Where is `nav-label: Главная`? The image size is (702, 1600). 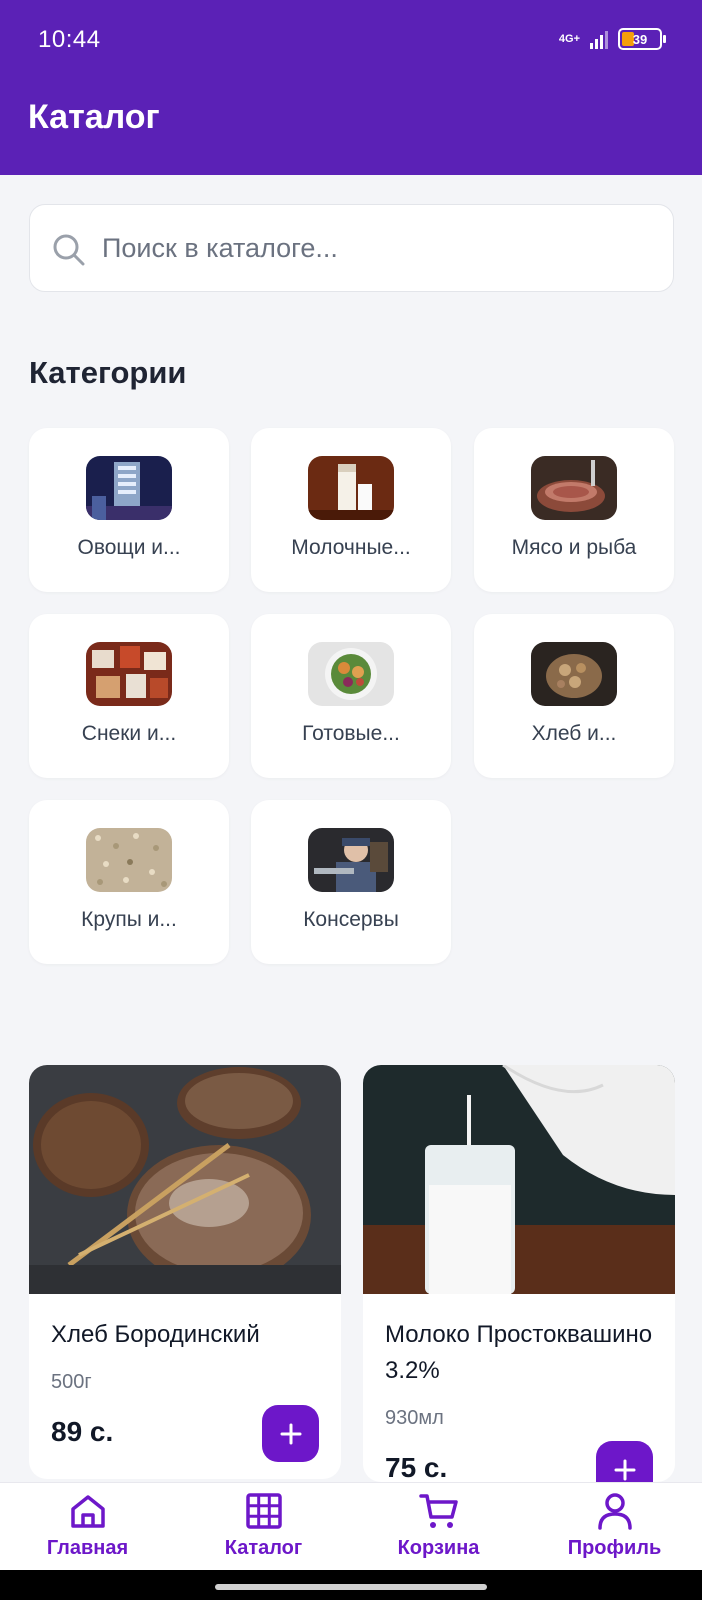
nav-label: Главная is located at coordinates (87, 1548).